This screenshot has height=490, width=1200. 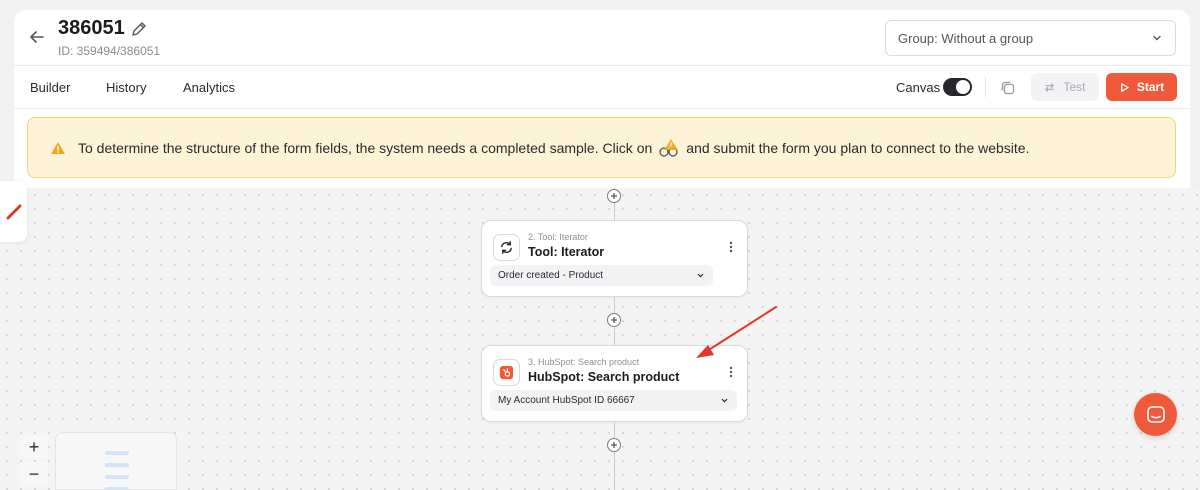 What do you see at coordinates (1150, 87) in the screenshot?
I see `start-button-label: Start` at bounding box center [1150, 87].